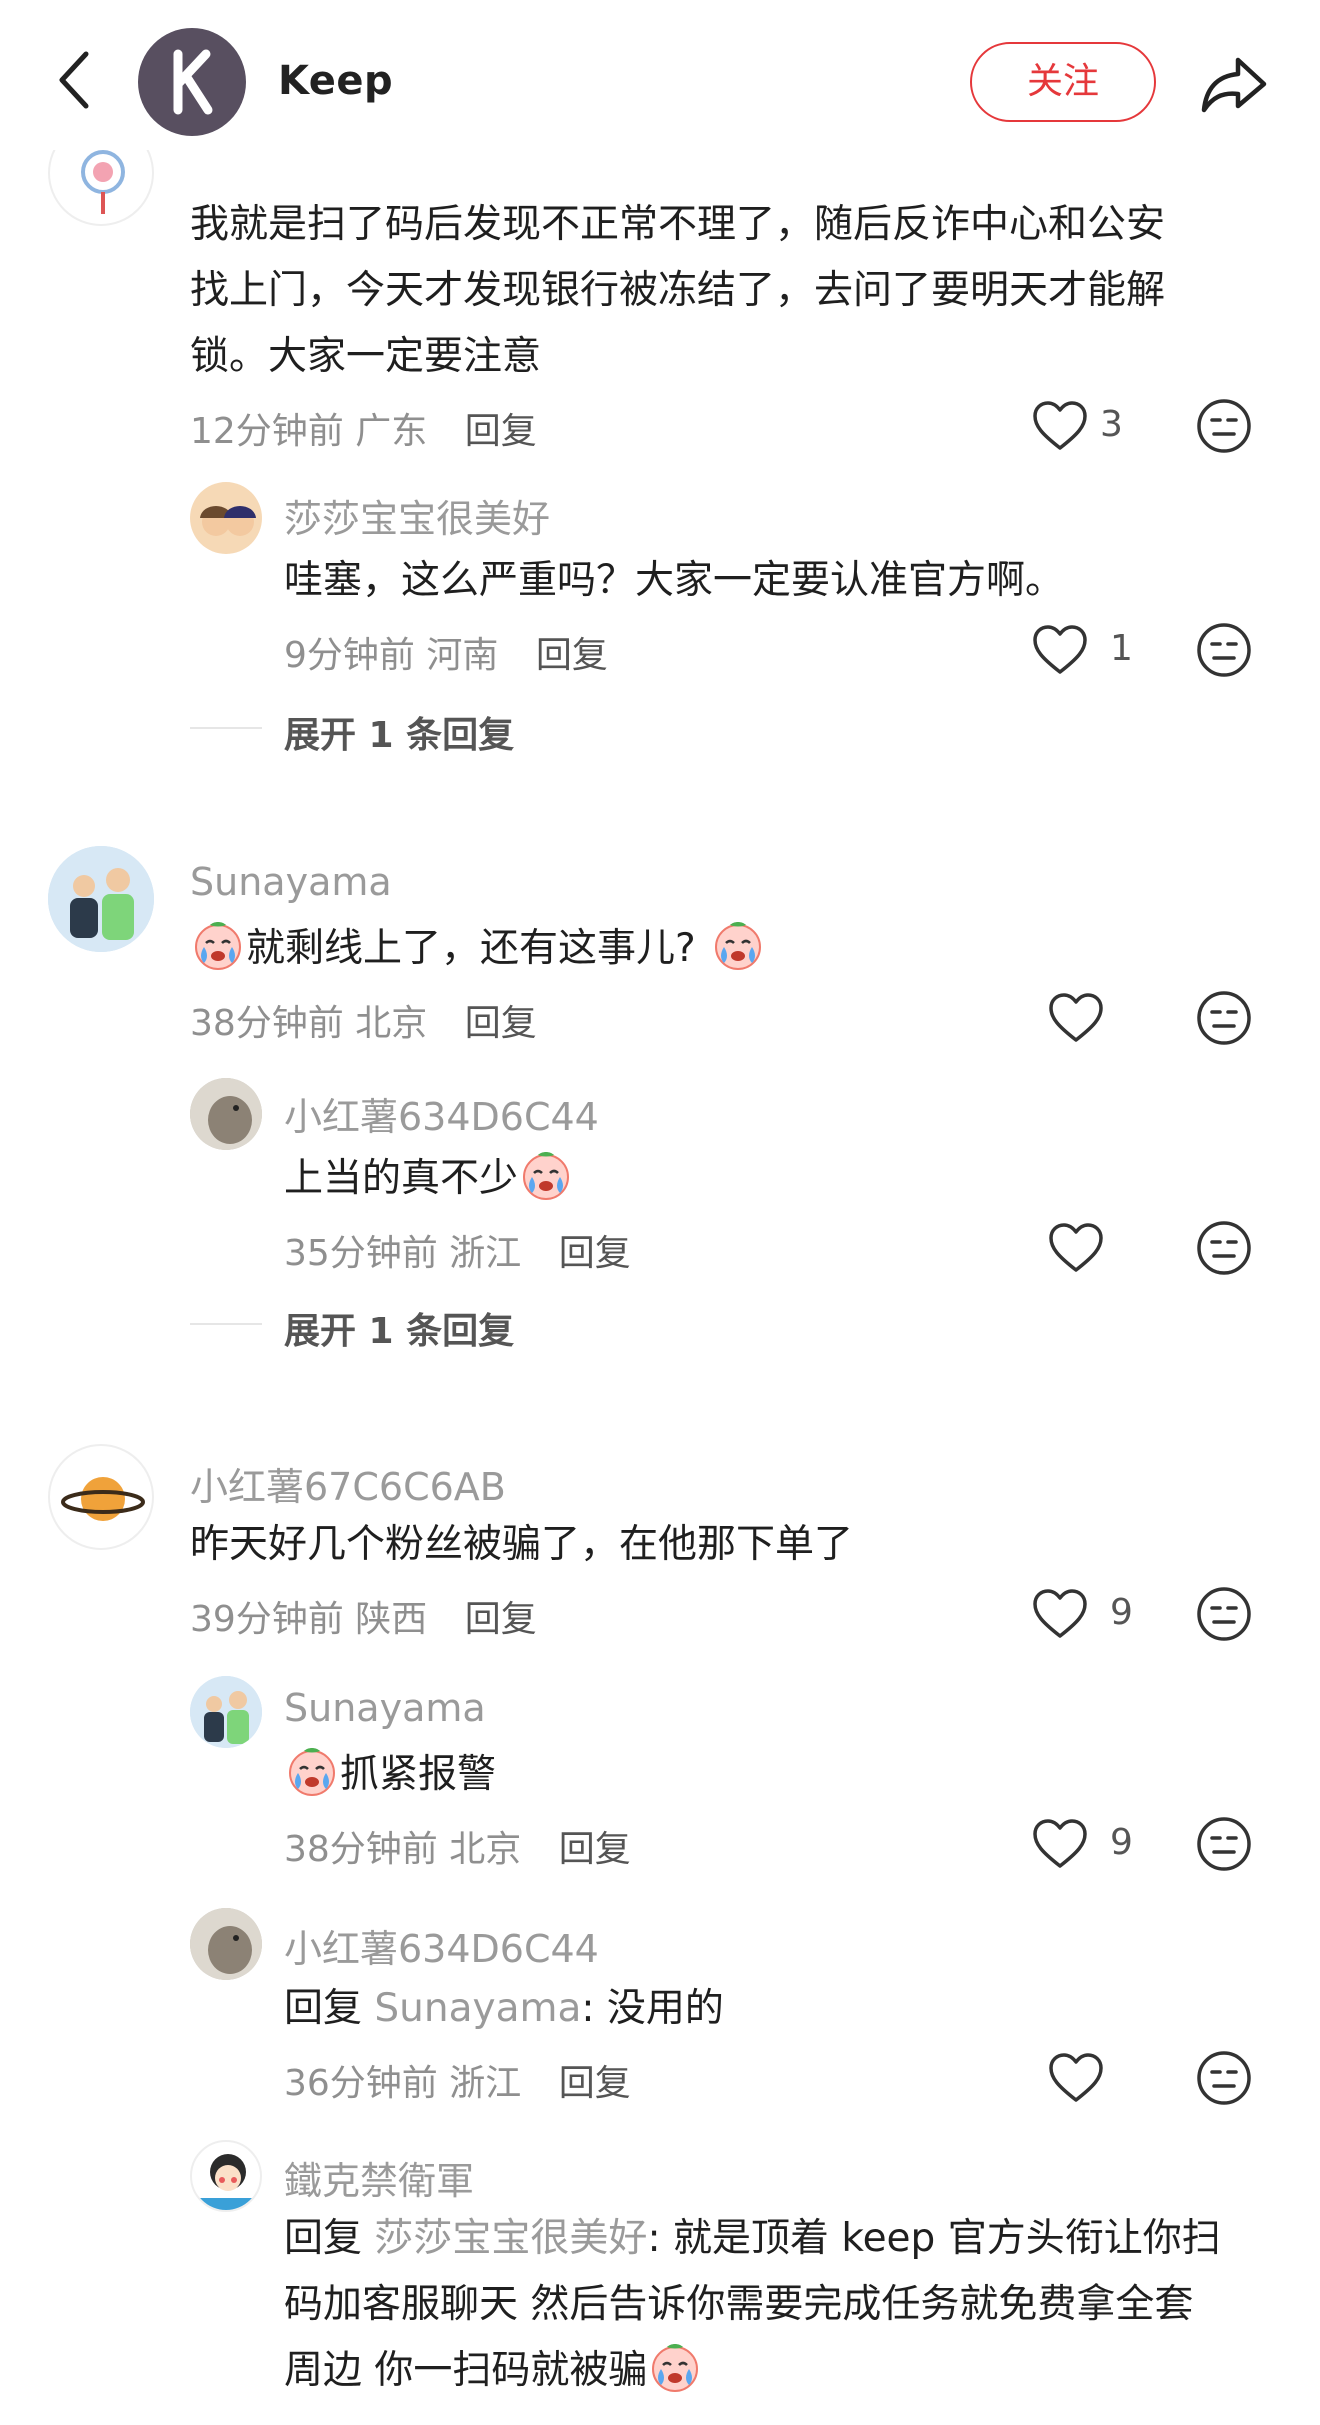 Image resolution: width=1320 pixels, height=2425 pixels. Describe the element at coordinates (226, 728) in the screenshot. I see `divider` at that location.